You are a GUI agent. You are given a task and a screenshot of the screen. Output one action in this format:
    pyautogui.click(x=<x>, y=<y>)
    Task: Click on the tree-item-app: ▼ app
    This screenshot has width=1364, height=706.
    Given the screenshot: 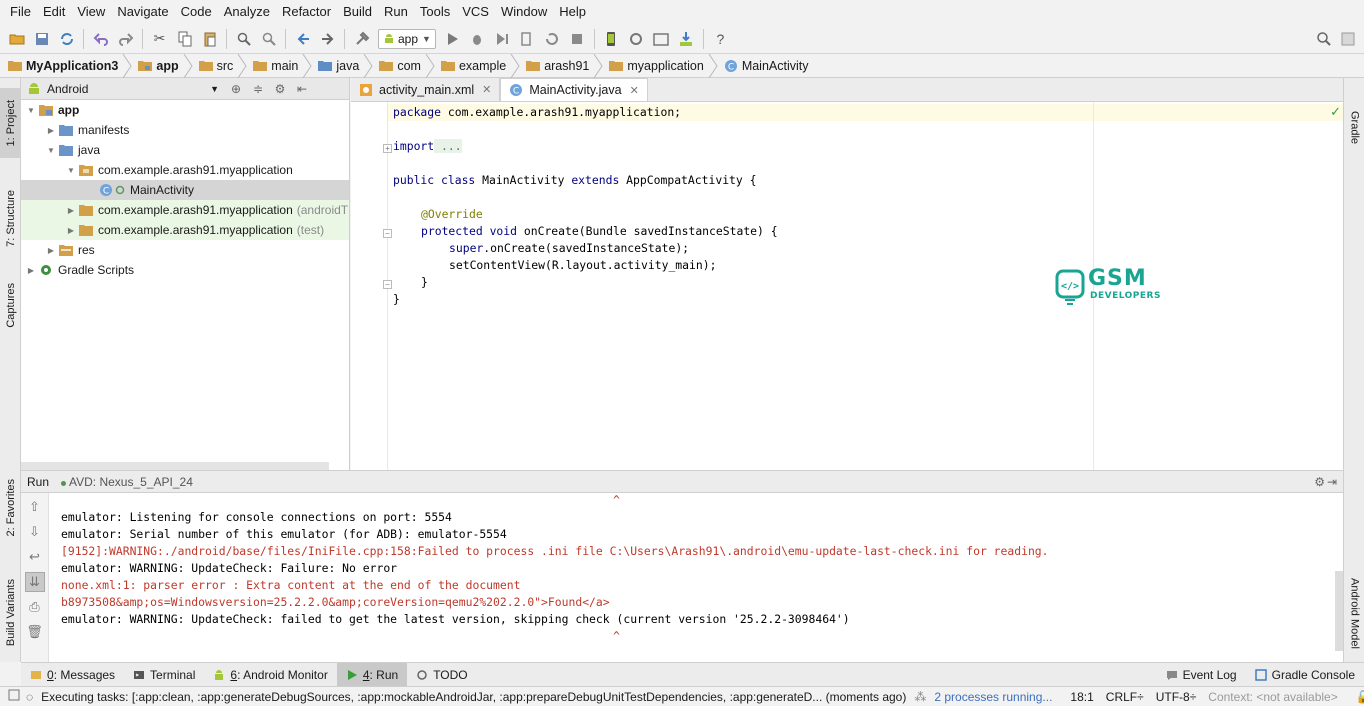 What is the action you would take?
    pyautogui.click(x=185, y=110)
    